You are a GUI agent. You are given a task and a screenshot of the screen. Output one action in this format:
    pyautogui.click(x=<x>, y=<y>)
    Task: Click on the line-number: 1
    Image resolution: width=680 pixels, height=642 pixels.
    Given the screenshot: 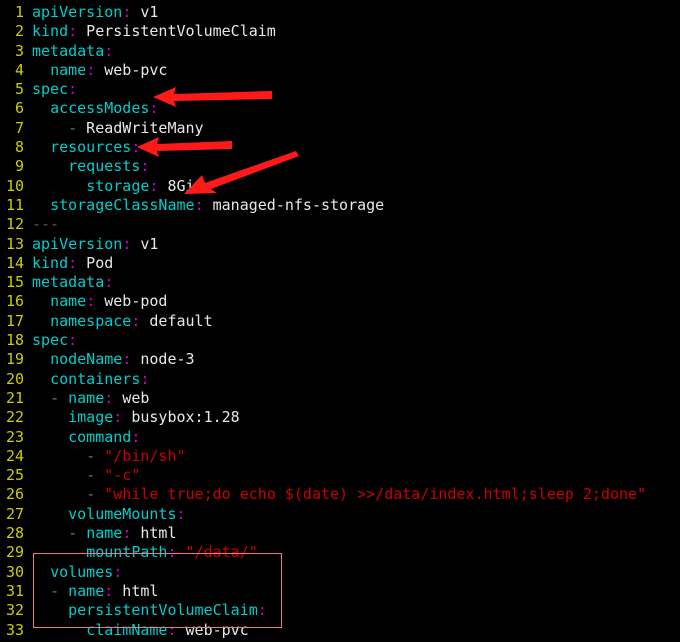 What is the action you would take?
    pyautogui.click(x=19, y=12)
    